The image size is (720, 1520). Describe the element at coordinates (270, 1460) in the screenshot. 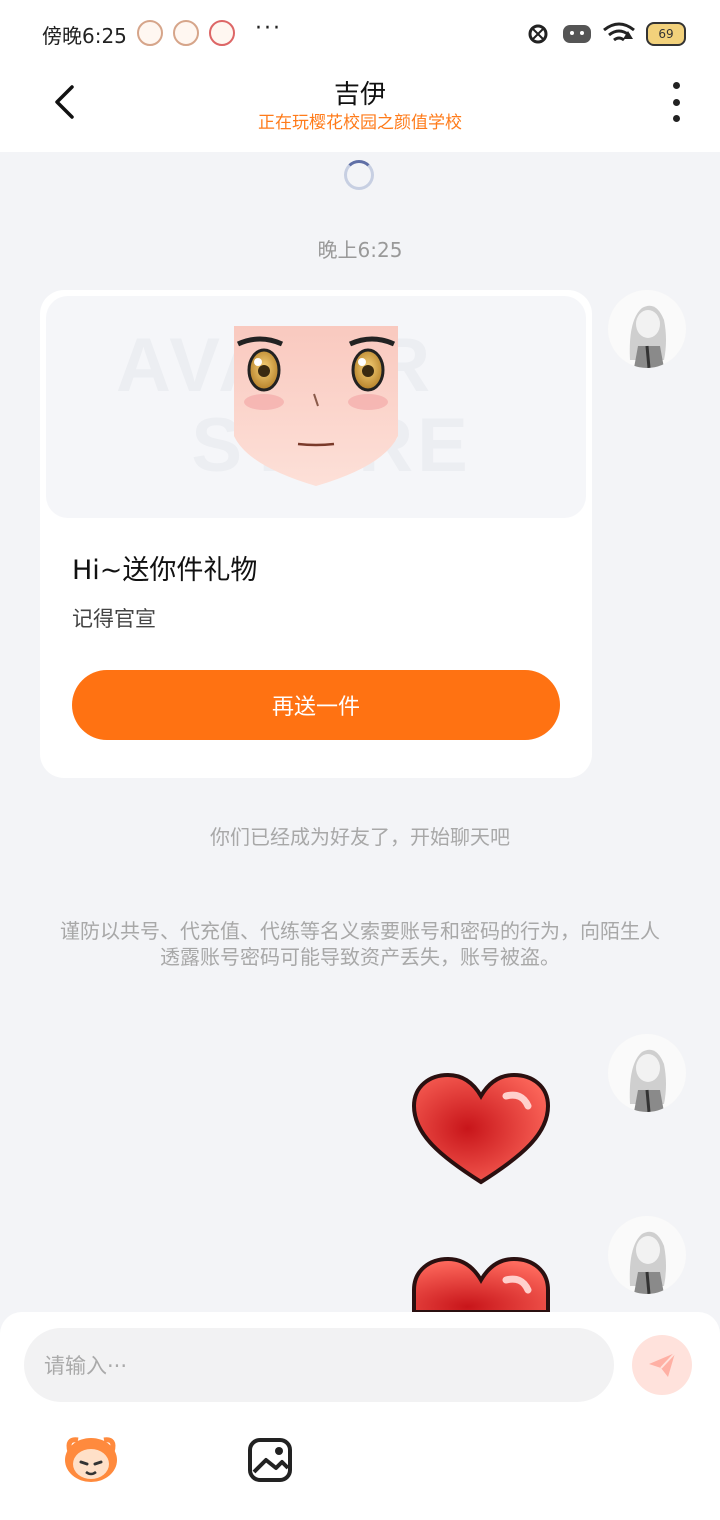

I see `image-picker-button` at that location.